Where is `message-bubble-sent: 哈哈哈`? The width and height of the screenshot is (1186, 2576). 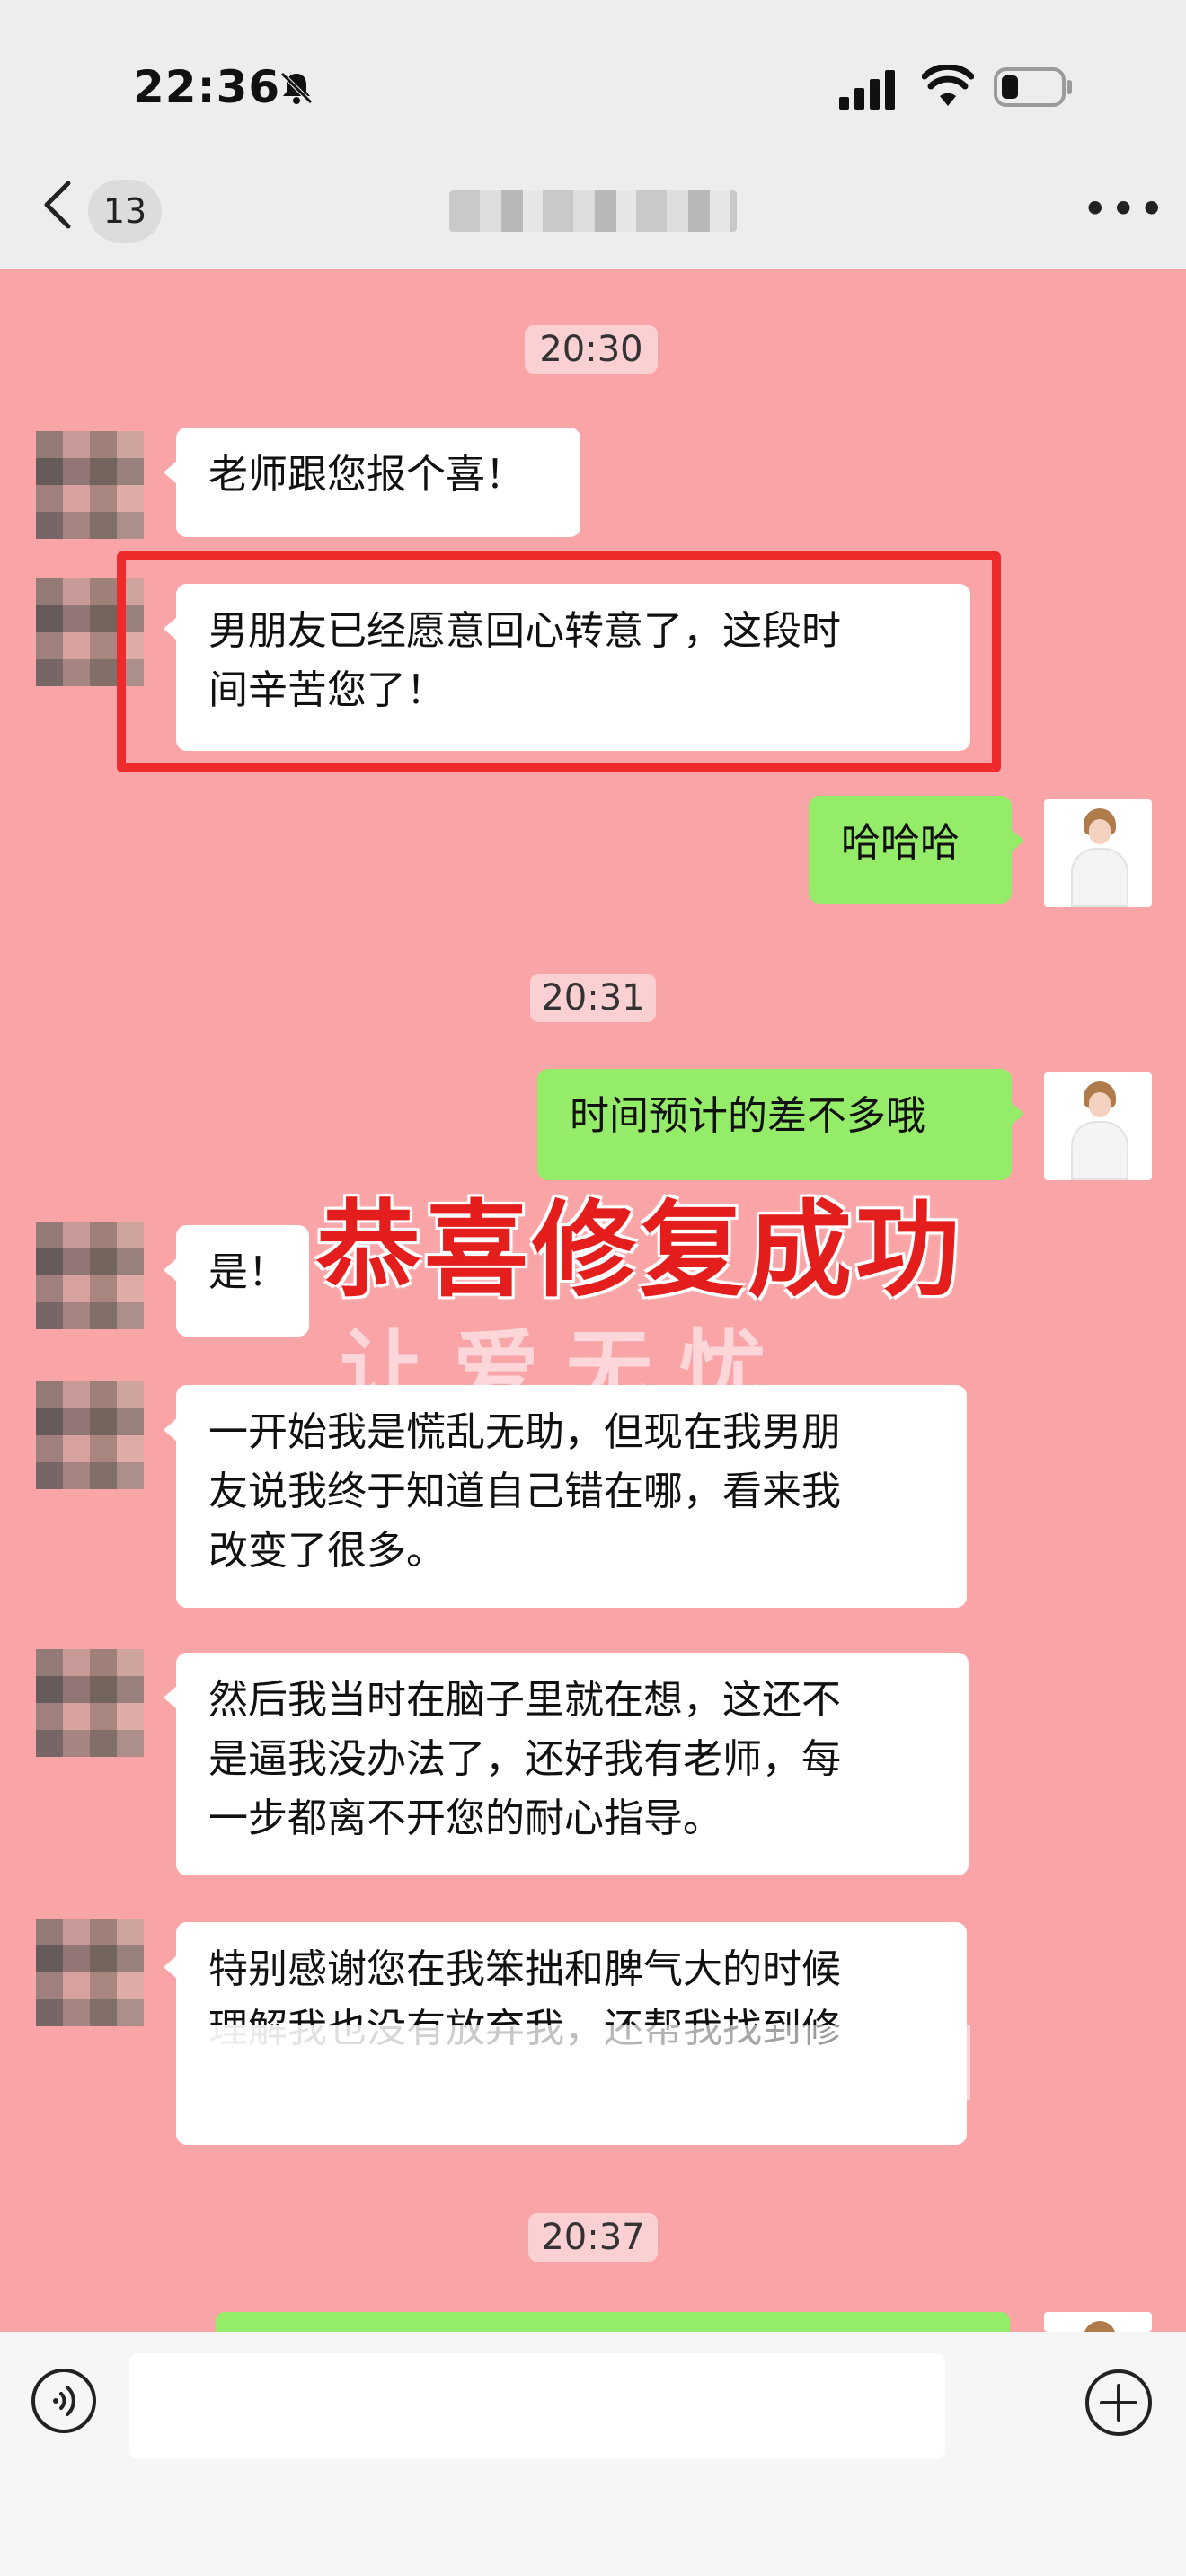
message-bubble-sent: 哈哈哈 is located at coordinates (916, 850).